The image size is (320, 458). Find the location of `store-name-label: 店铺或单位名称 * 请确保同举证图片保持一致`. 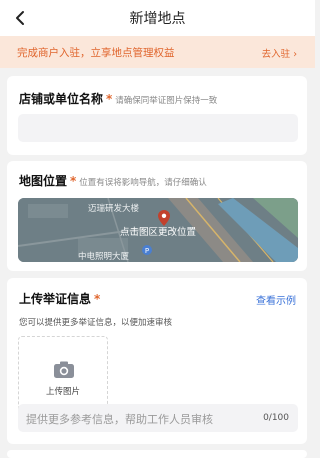

store-name-label: 店铺或单位名称 * 请确保同举证图片保持一致 is located at coordinates (118, 98).